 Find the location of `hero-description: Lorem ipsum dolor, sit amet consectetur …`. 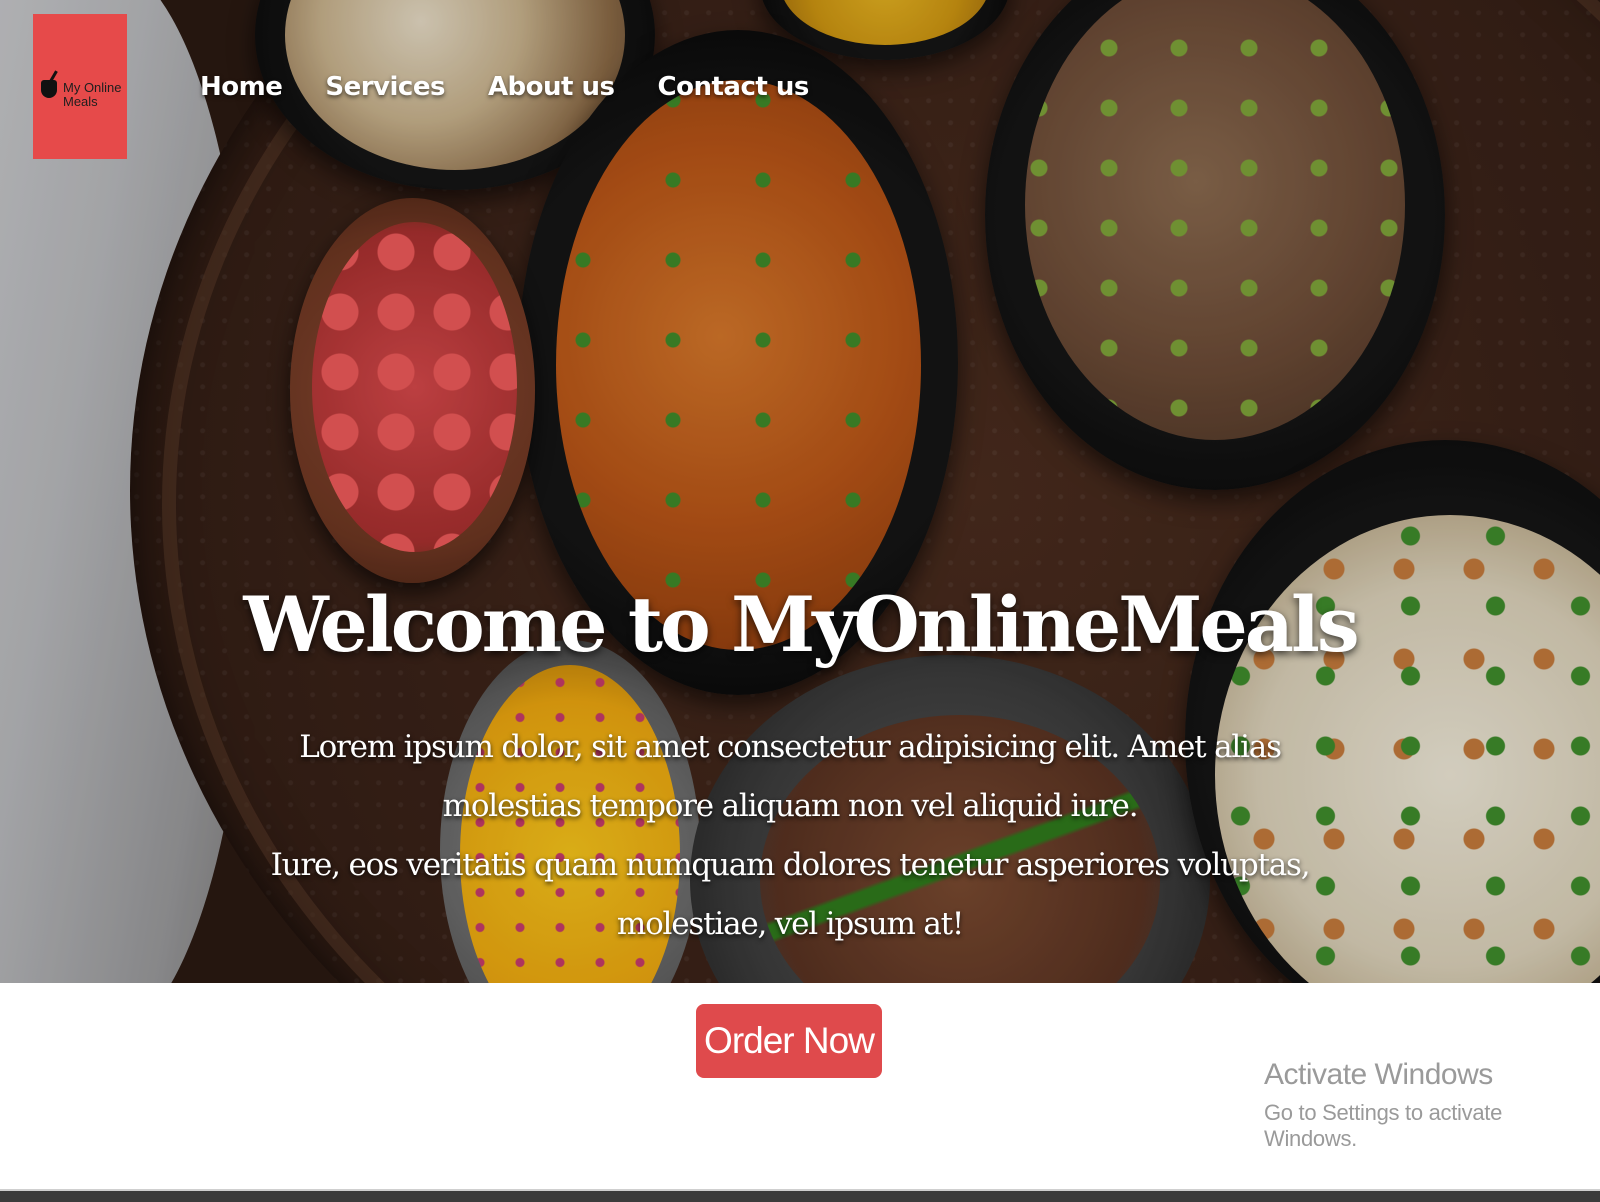

hero-description: Lorem ipsum dolor, sit amet consectetur … is located at coordinates (790, 836).